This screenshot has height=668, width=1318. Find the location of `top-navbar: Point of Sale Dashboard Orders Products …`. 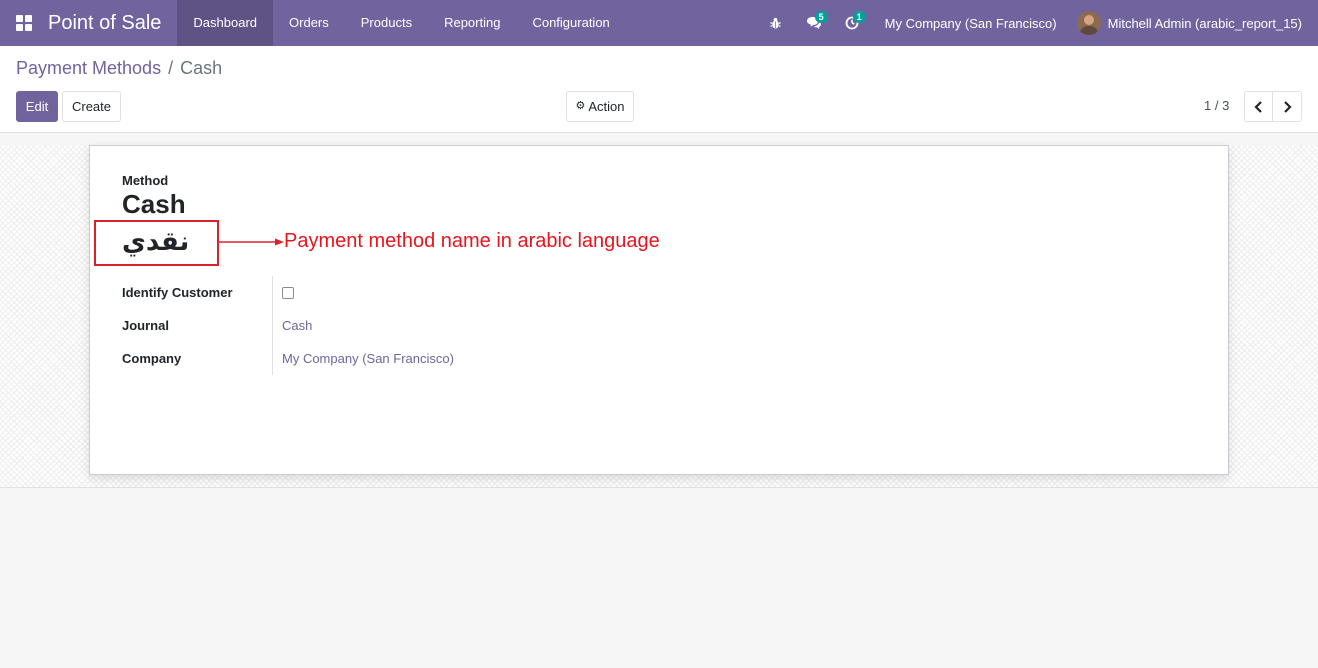

top-navbar: Point of Sale Dashboard Orders Products … is located at coordinates (659, 23).